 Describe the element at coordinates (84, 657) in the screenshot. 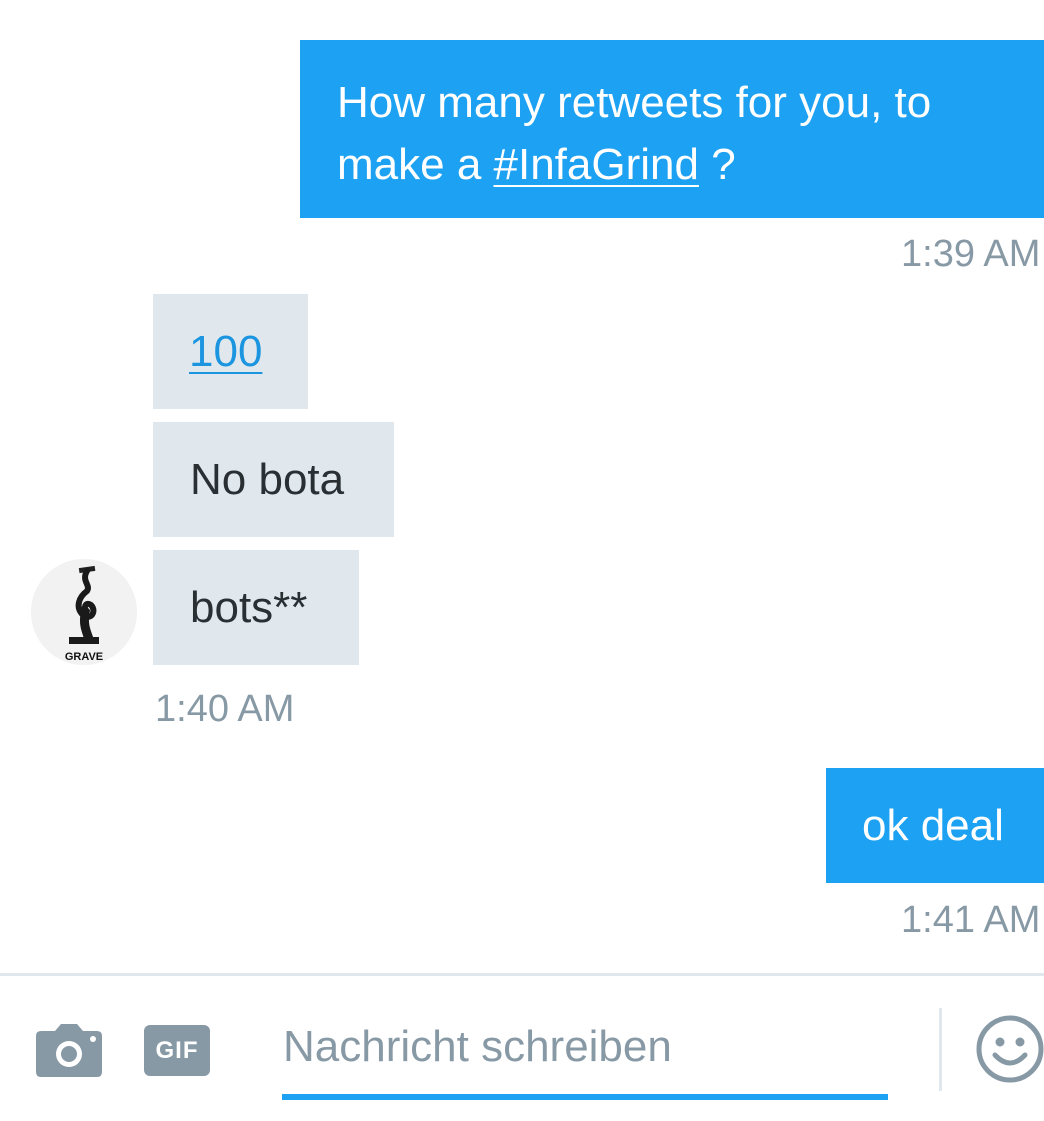

I see `avatar-caption: GRAVE` at that location.